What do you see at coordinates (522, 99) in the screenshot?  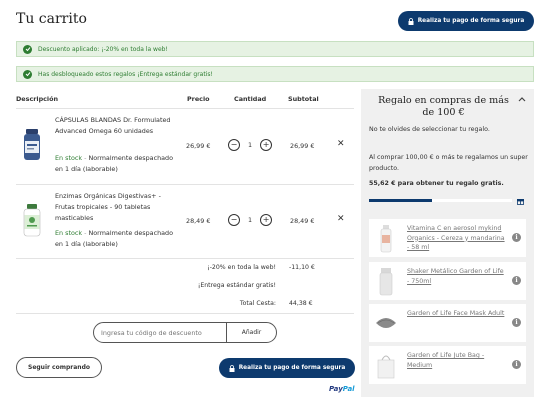 I see `chevron-up-icon` at bounding box center [522, 99].